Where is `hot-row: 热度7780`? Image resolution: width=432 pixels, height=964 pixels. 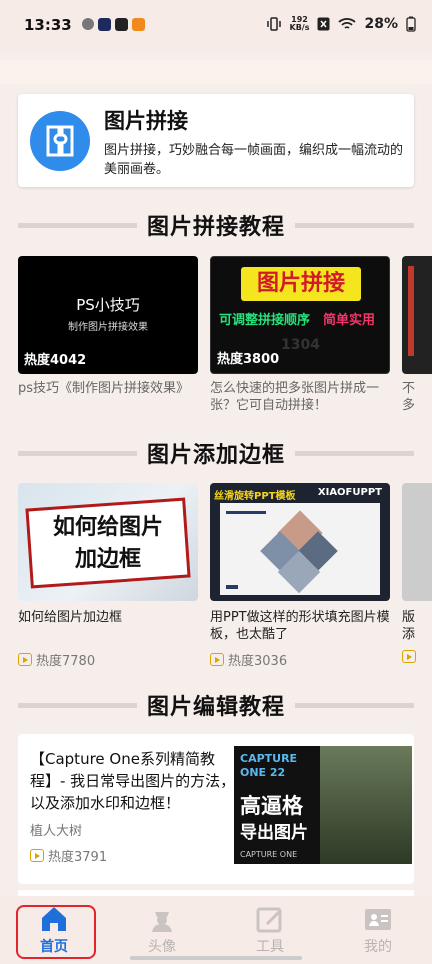 hot-row: 热度7780 is located at coordinates (108, 659).